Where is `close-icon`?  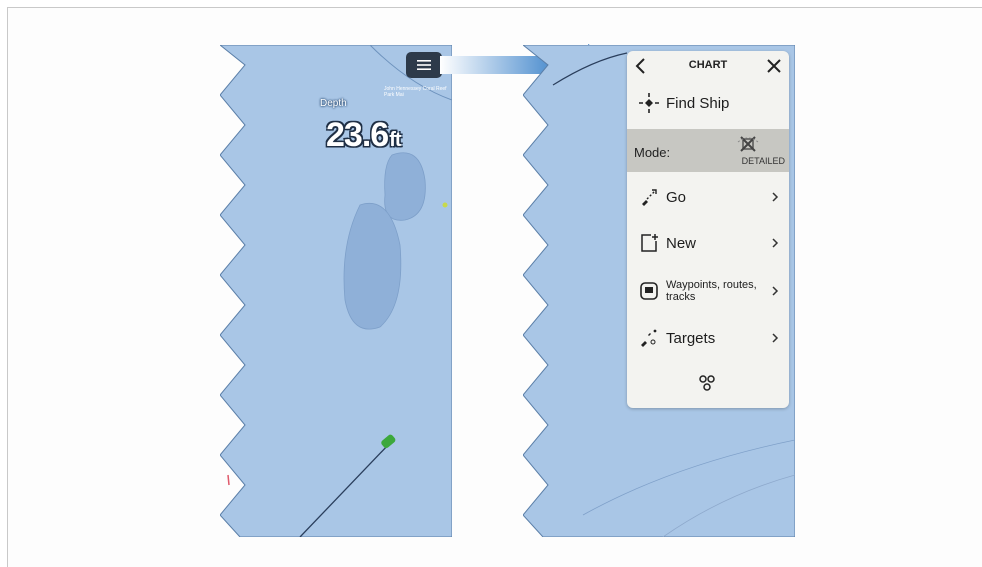
close-icon is located at coordinates (774, 66).